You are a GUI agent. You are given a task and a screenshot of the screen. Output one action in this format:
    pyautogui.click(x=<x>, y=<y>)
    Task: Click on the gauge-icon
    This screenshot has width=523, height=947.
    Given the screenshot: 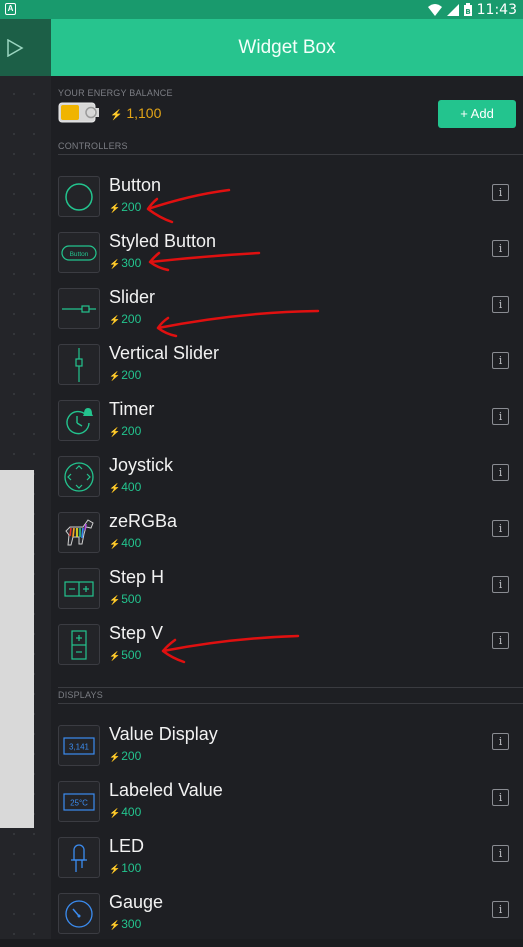 What is the action you would take?
    pyautogui.click(x=79, y=913)
    